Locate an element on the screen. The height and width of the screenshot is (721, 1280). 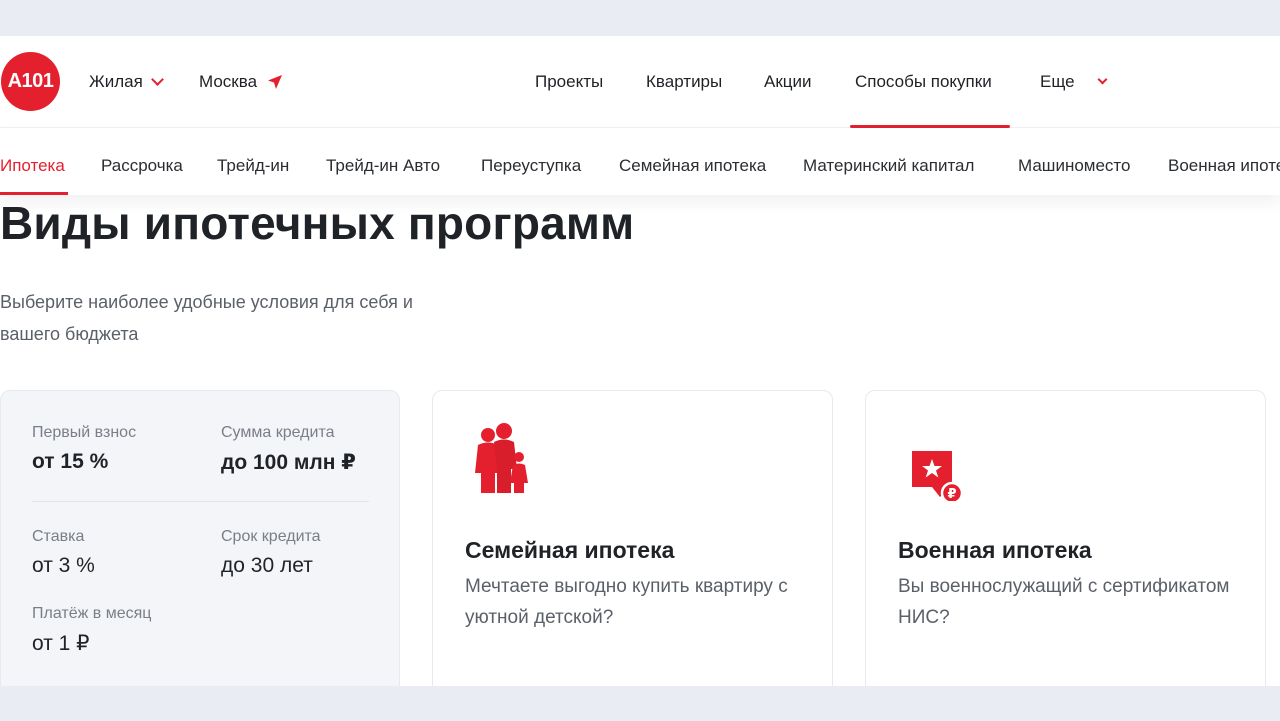
subnav-trade-in-auto: Трейд-ин Авто is located at coordinates (383, 166).